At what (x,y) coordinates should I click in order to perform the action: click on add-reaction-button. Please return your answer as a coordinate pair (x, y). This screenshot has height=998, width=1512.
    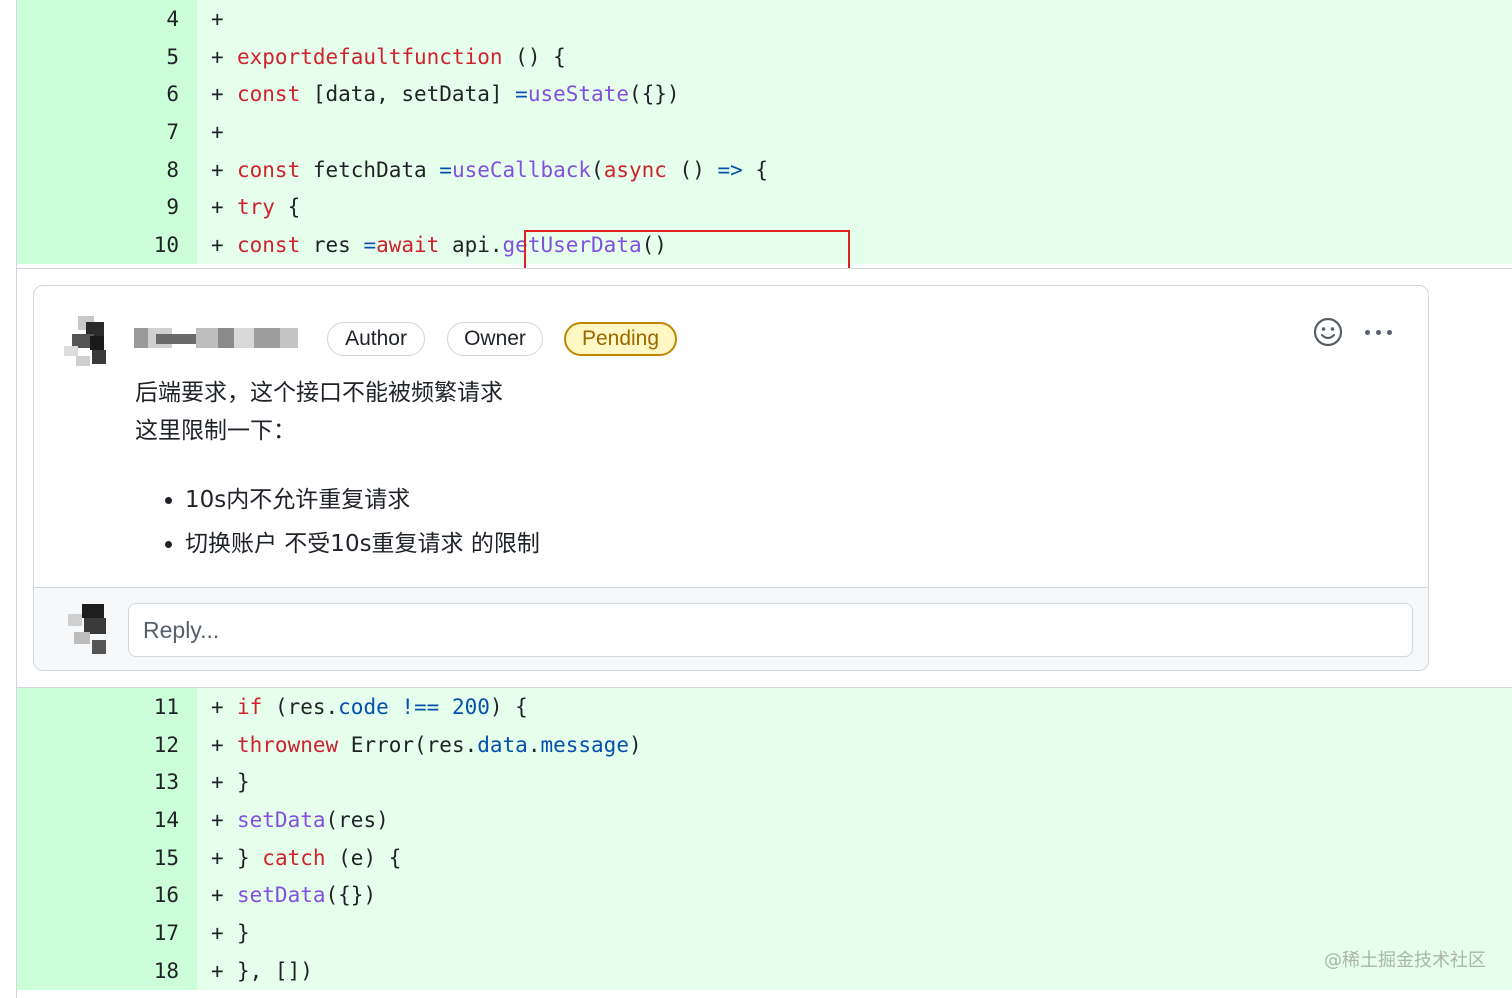
    Looking at the image, I should click on (1328, 332).